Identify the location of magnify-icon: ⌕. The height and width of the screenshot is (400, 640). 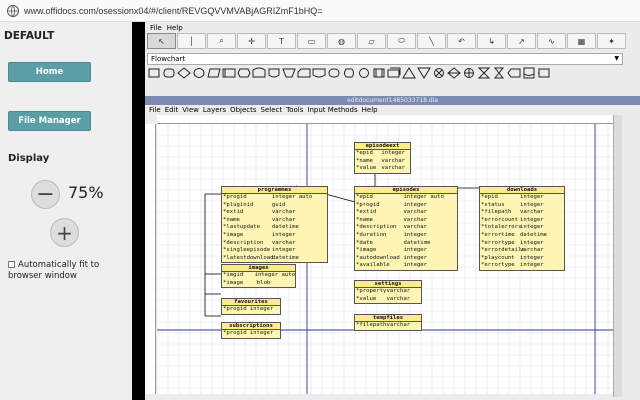
(221, 40).